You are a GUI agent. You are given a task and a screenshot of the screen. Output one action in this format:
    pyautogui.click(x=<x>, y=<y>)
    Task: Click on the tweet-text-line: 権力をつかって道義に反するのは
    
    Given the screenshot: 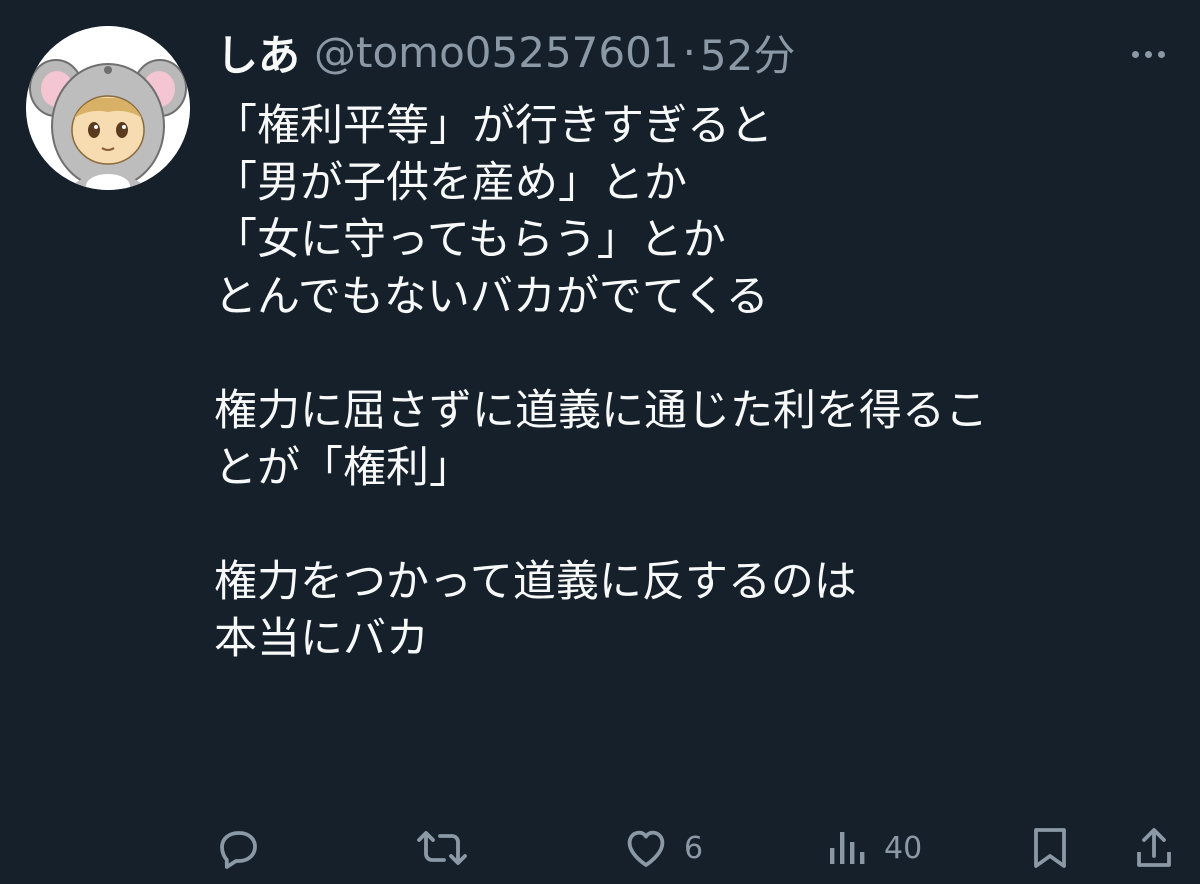 What is the action you would take?
    pyautogui.click(x=535, y=582)
    